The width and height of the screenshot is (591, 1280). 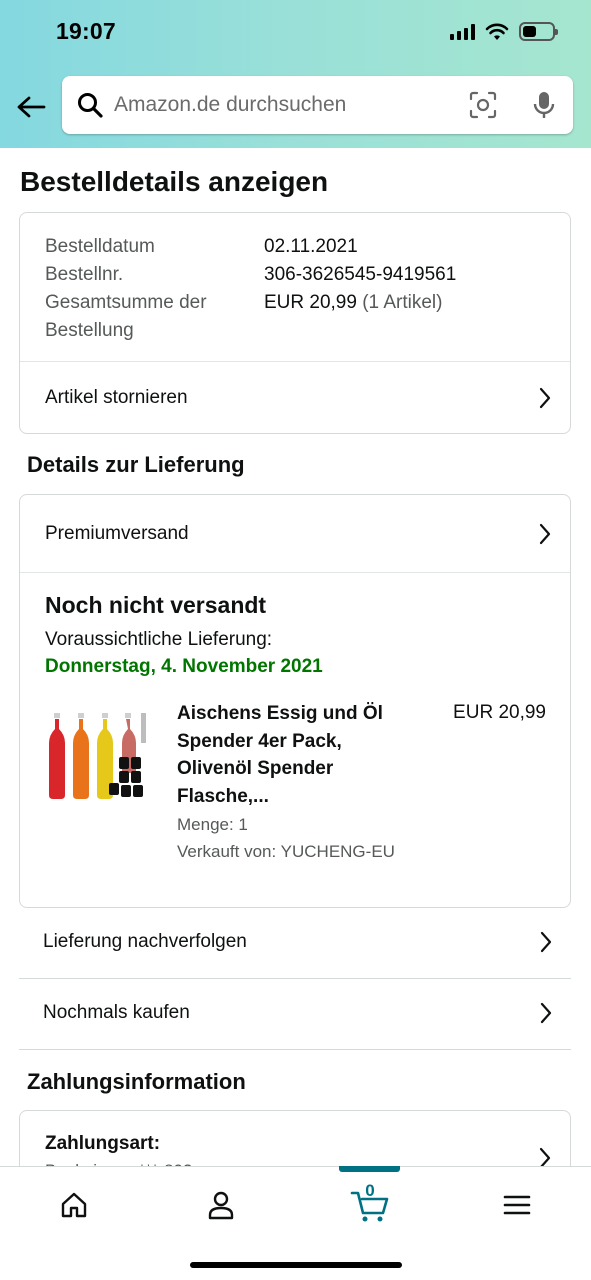 What do you see at coordinates (250, 275) in the screenshot?
I see `order-number-row: Bestellnr. 306-3626545-9419561` at bounding box center [250, 275].